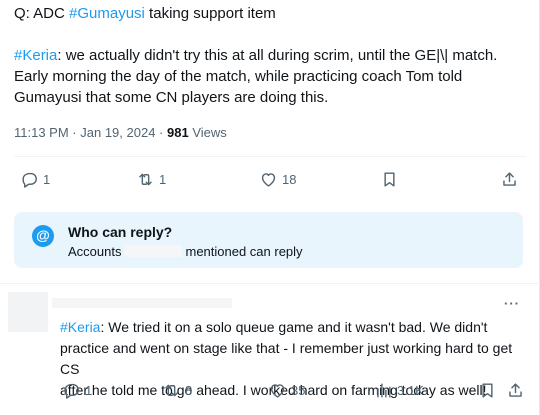 The height and width of the screenshot is (415, 540). I want to click on reply-bookmark-button, so click(487, 390).